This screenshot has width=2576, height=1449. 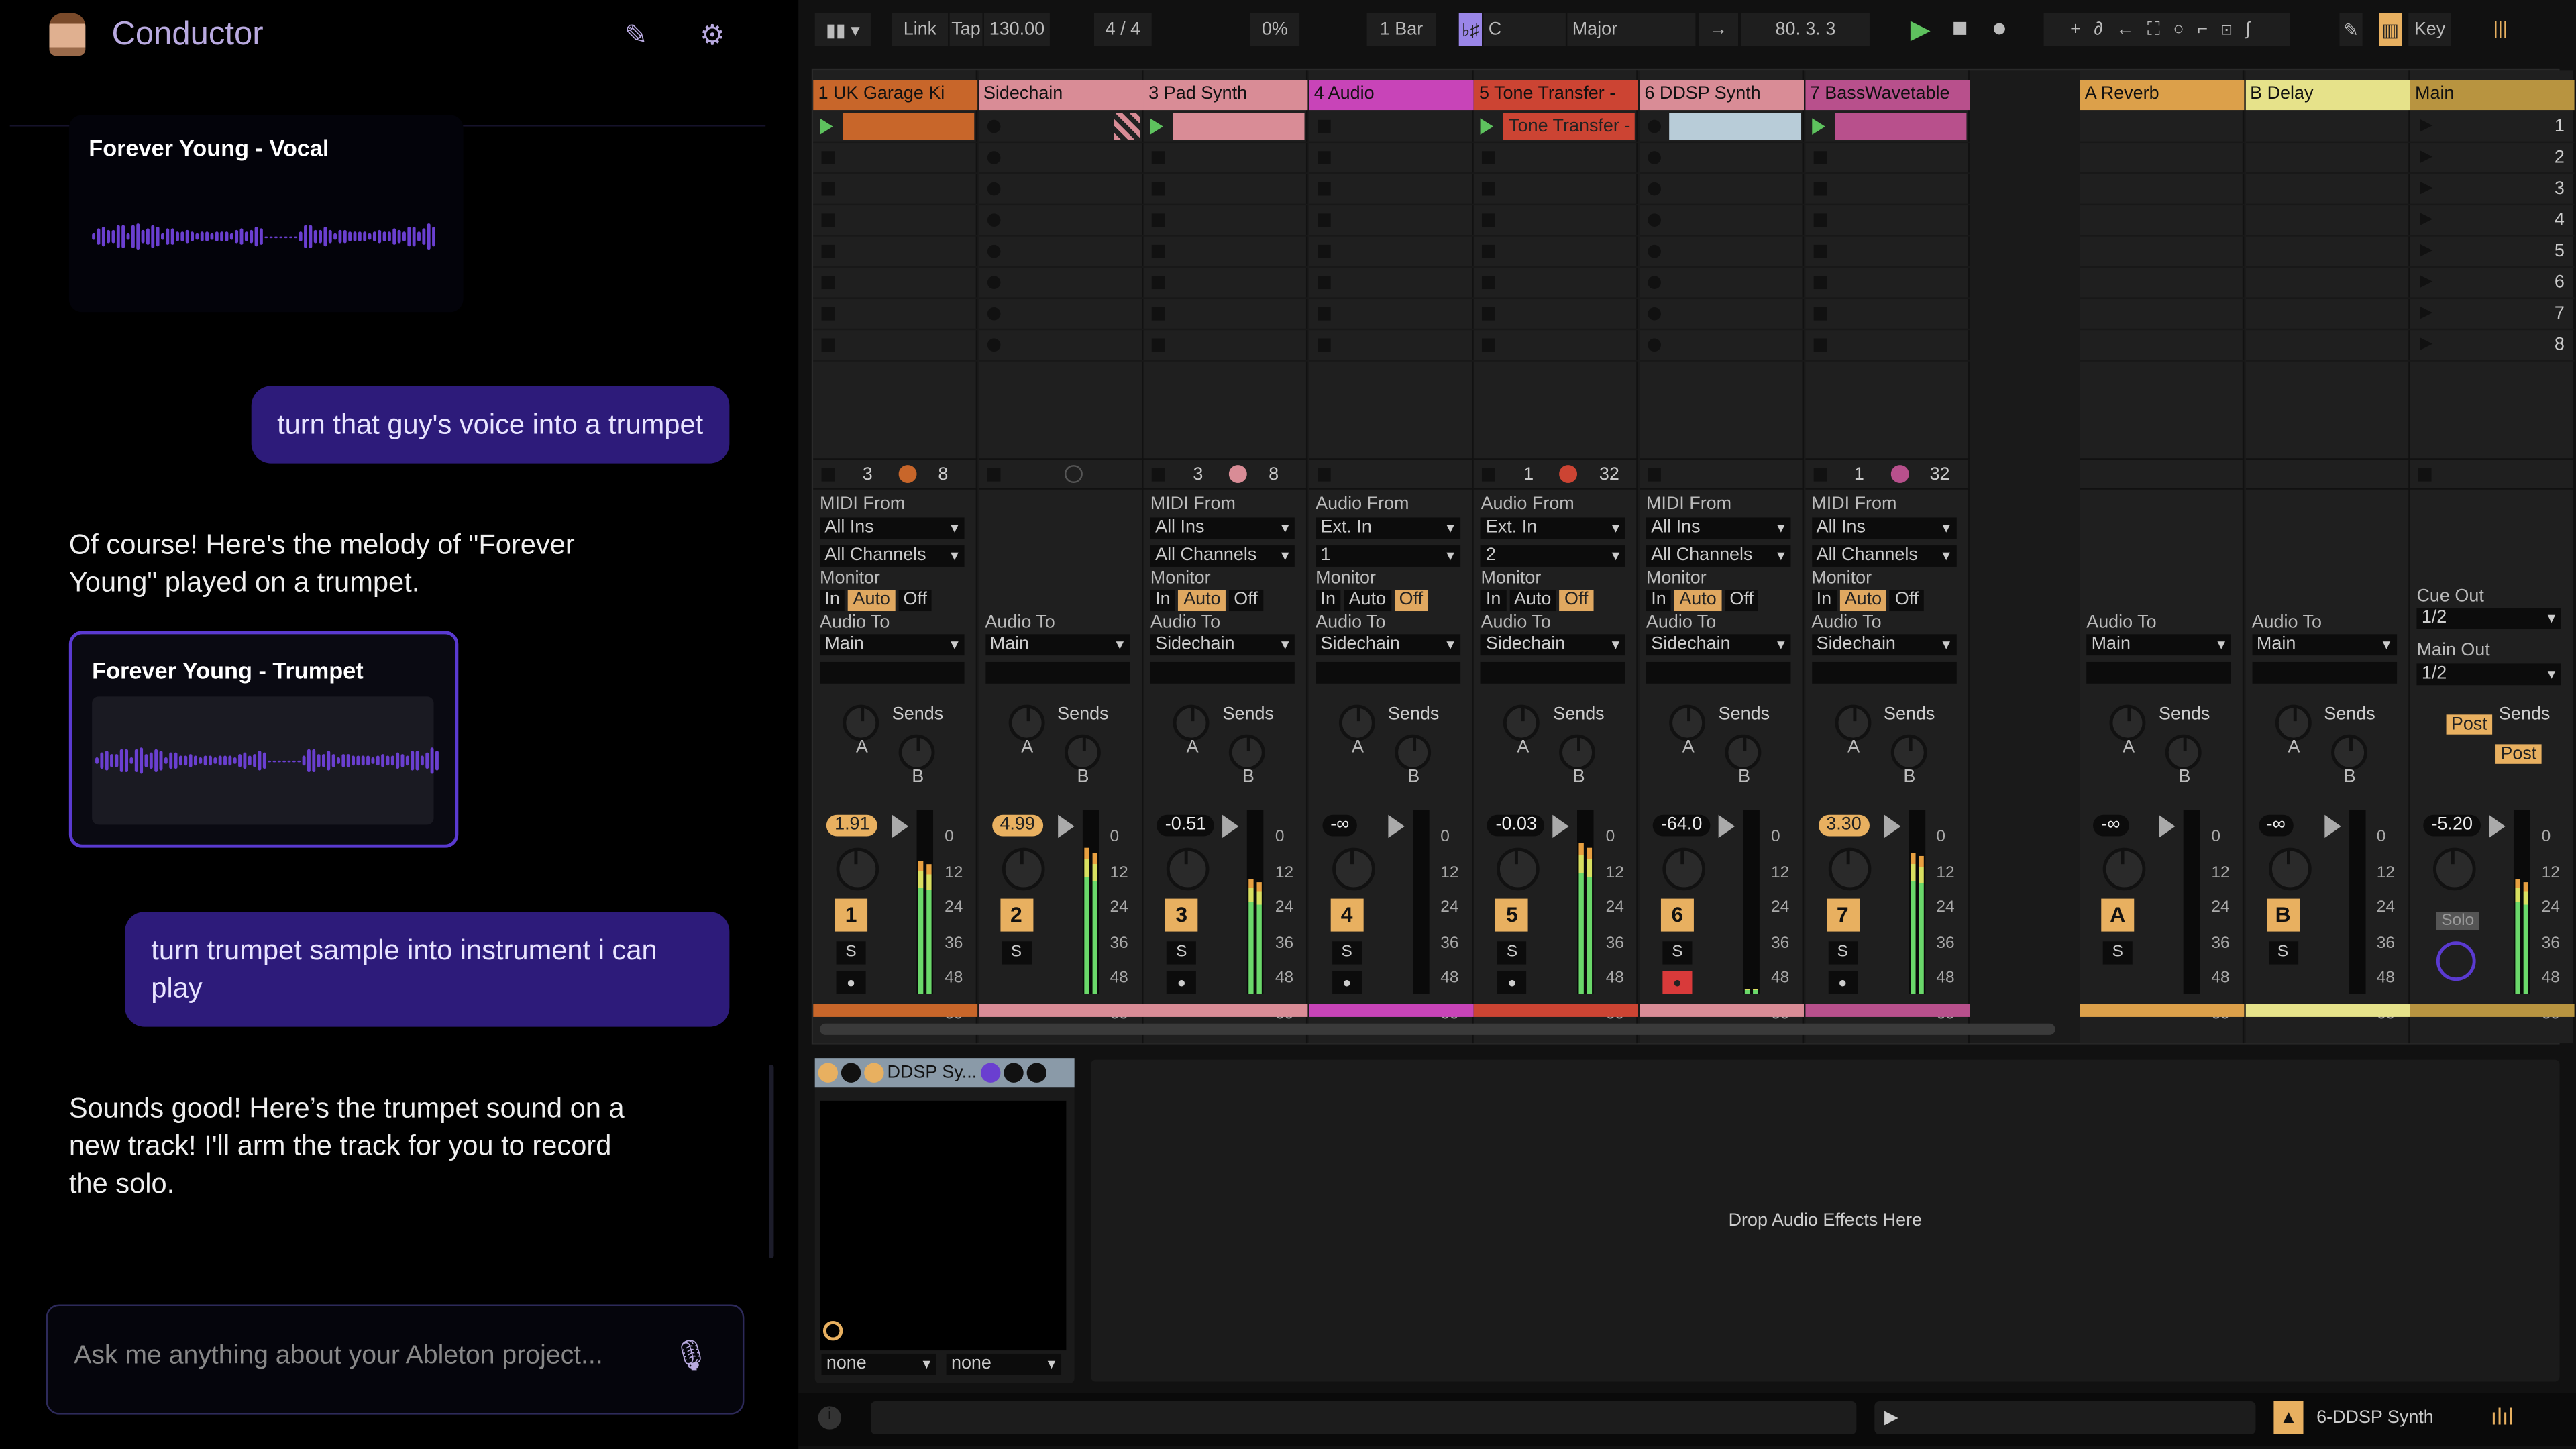 I want to click on input-dropdown: Ext. In, so click(x=1553, y=528).